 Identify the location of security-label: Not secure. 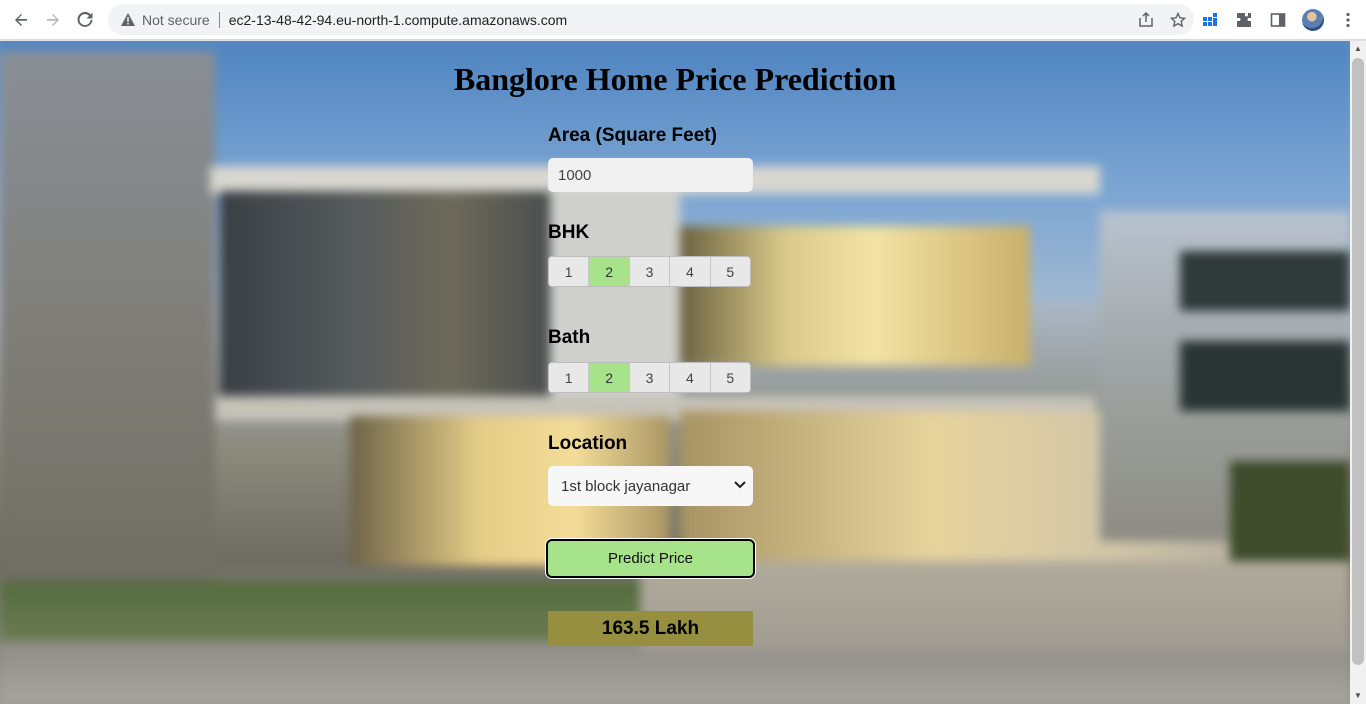
(176, 20).